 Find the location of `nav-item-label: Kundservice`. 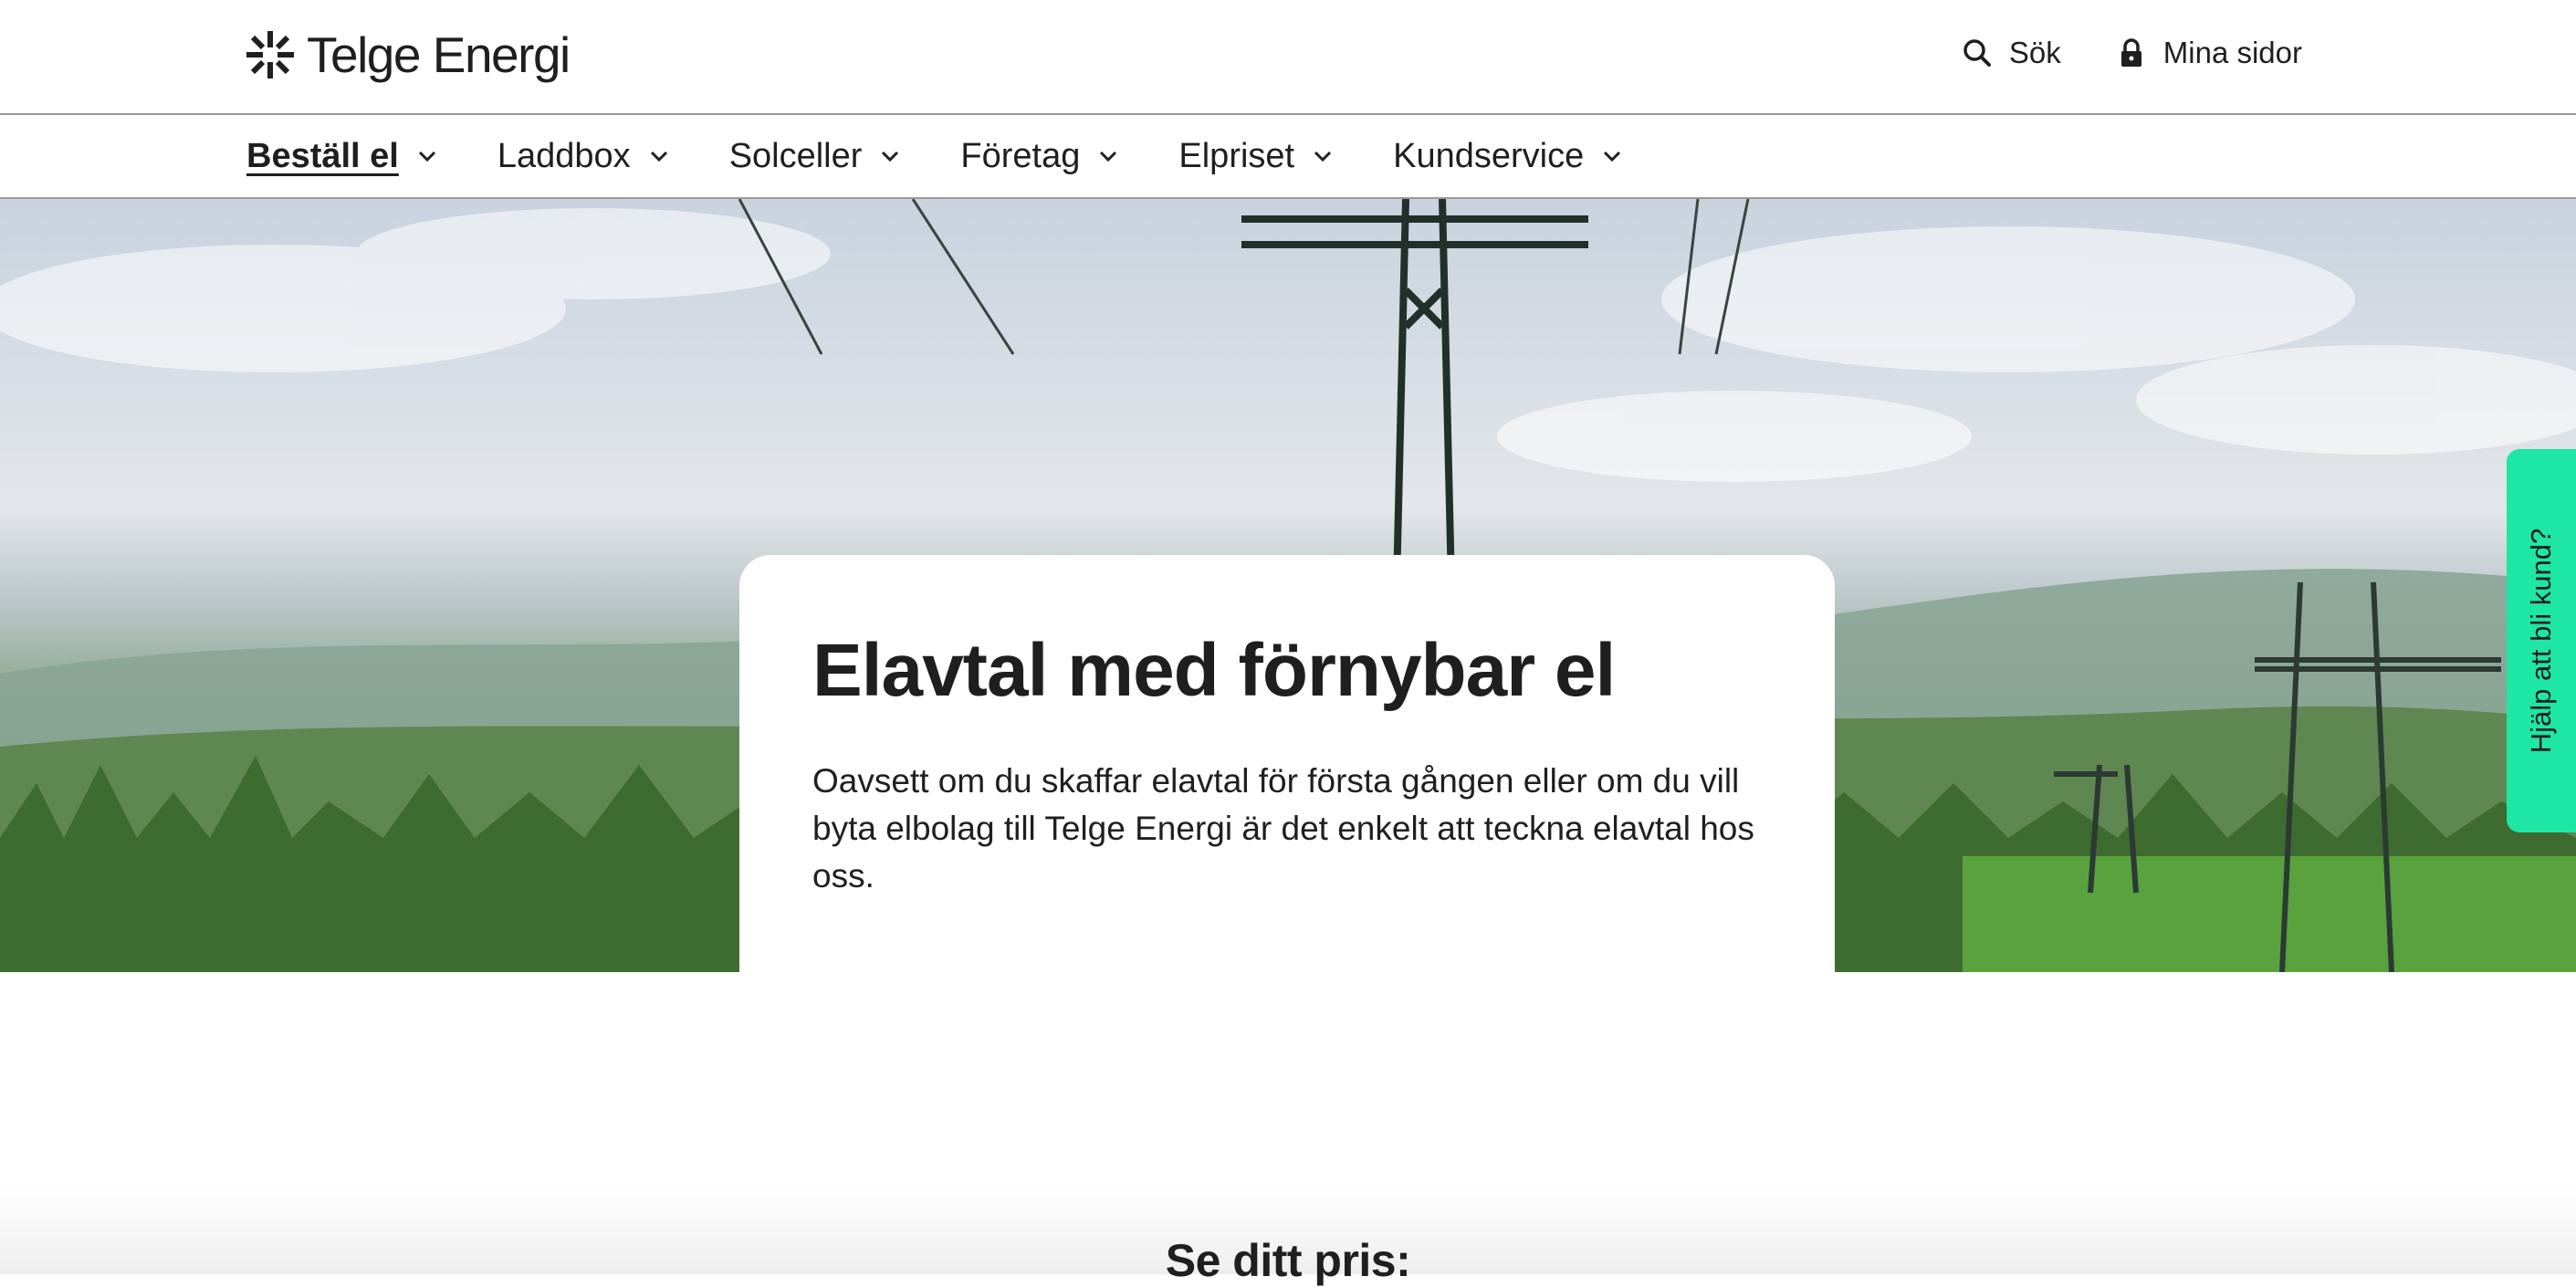

nav-item-label: Kundservice is located at coordinates (1489, 156).